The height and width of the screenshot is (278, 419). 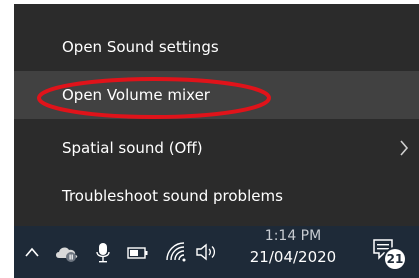 I want to click on clock-time: 1:14 PM, so click(x=293, y=236).